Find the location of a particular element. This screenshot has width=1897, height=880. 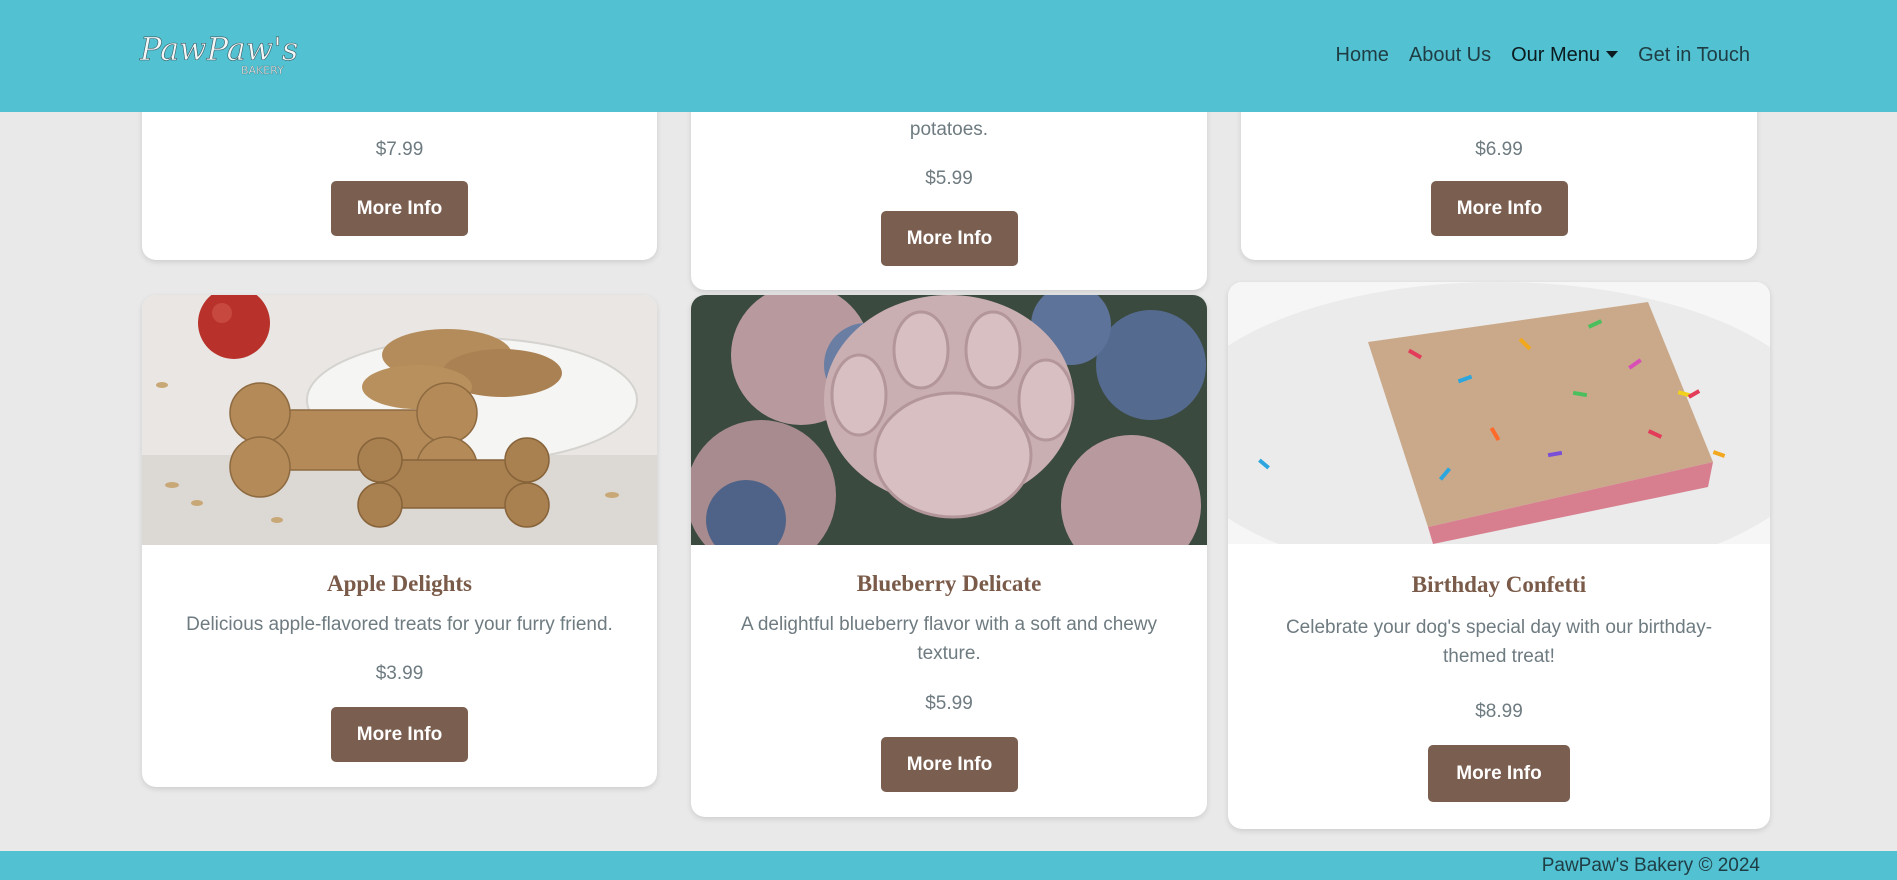

chevron-down-icon is located at coordinates (1612, 54).